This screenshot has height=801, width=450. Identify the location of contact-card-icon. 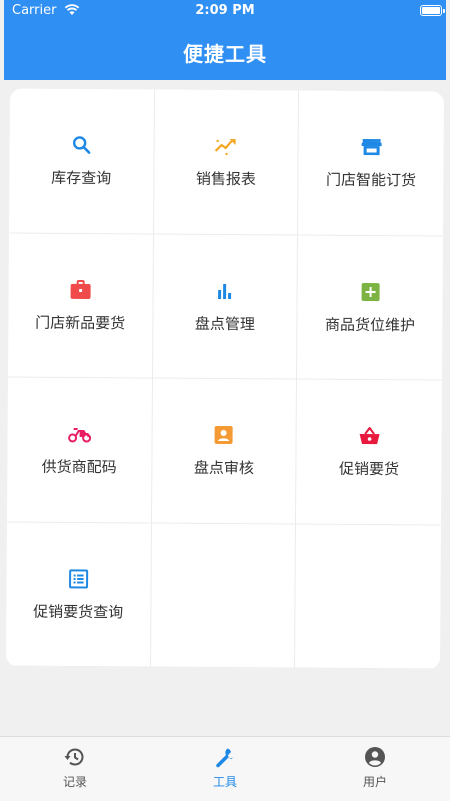
(224, 435).